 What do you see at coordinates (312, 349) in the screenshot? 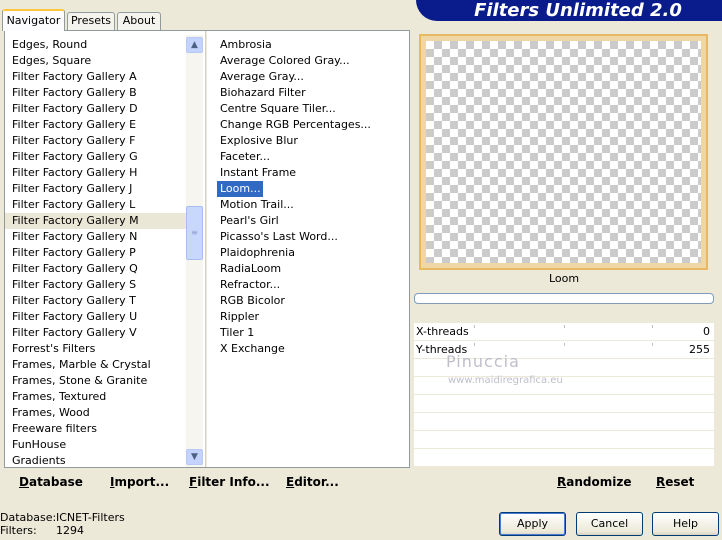
I see `filter-item-row: X Exchange` at bounding box center [312, 349].